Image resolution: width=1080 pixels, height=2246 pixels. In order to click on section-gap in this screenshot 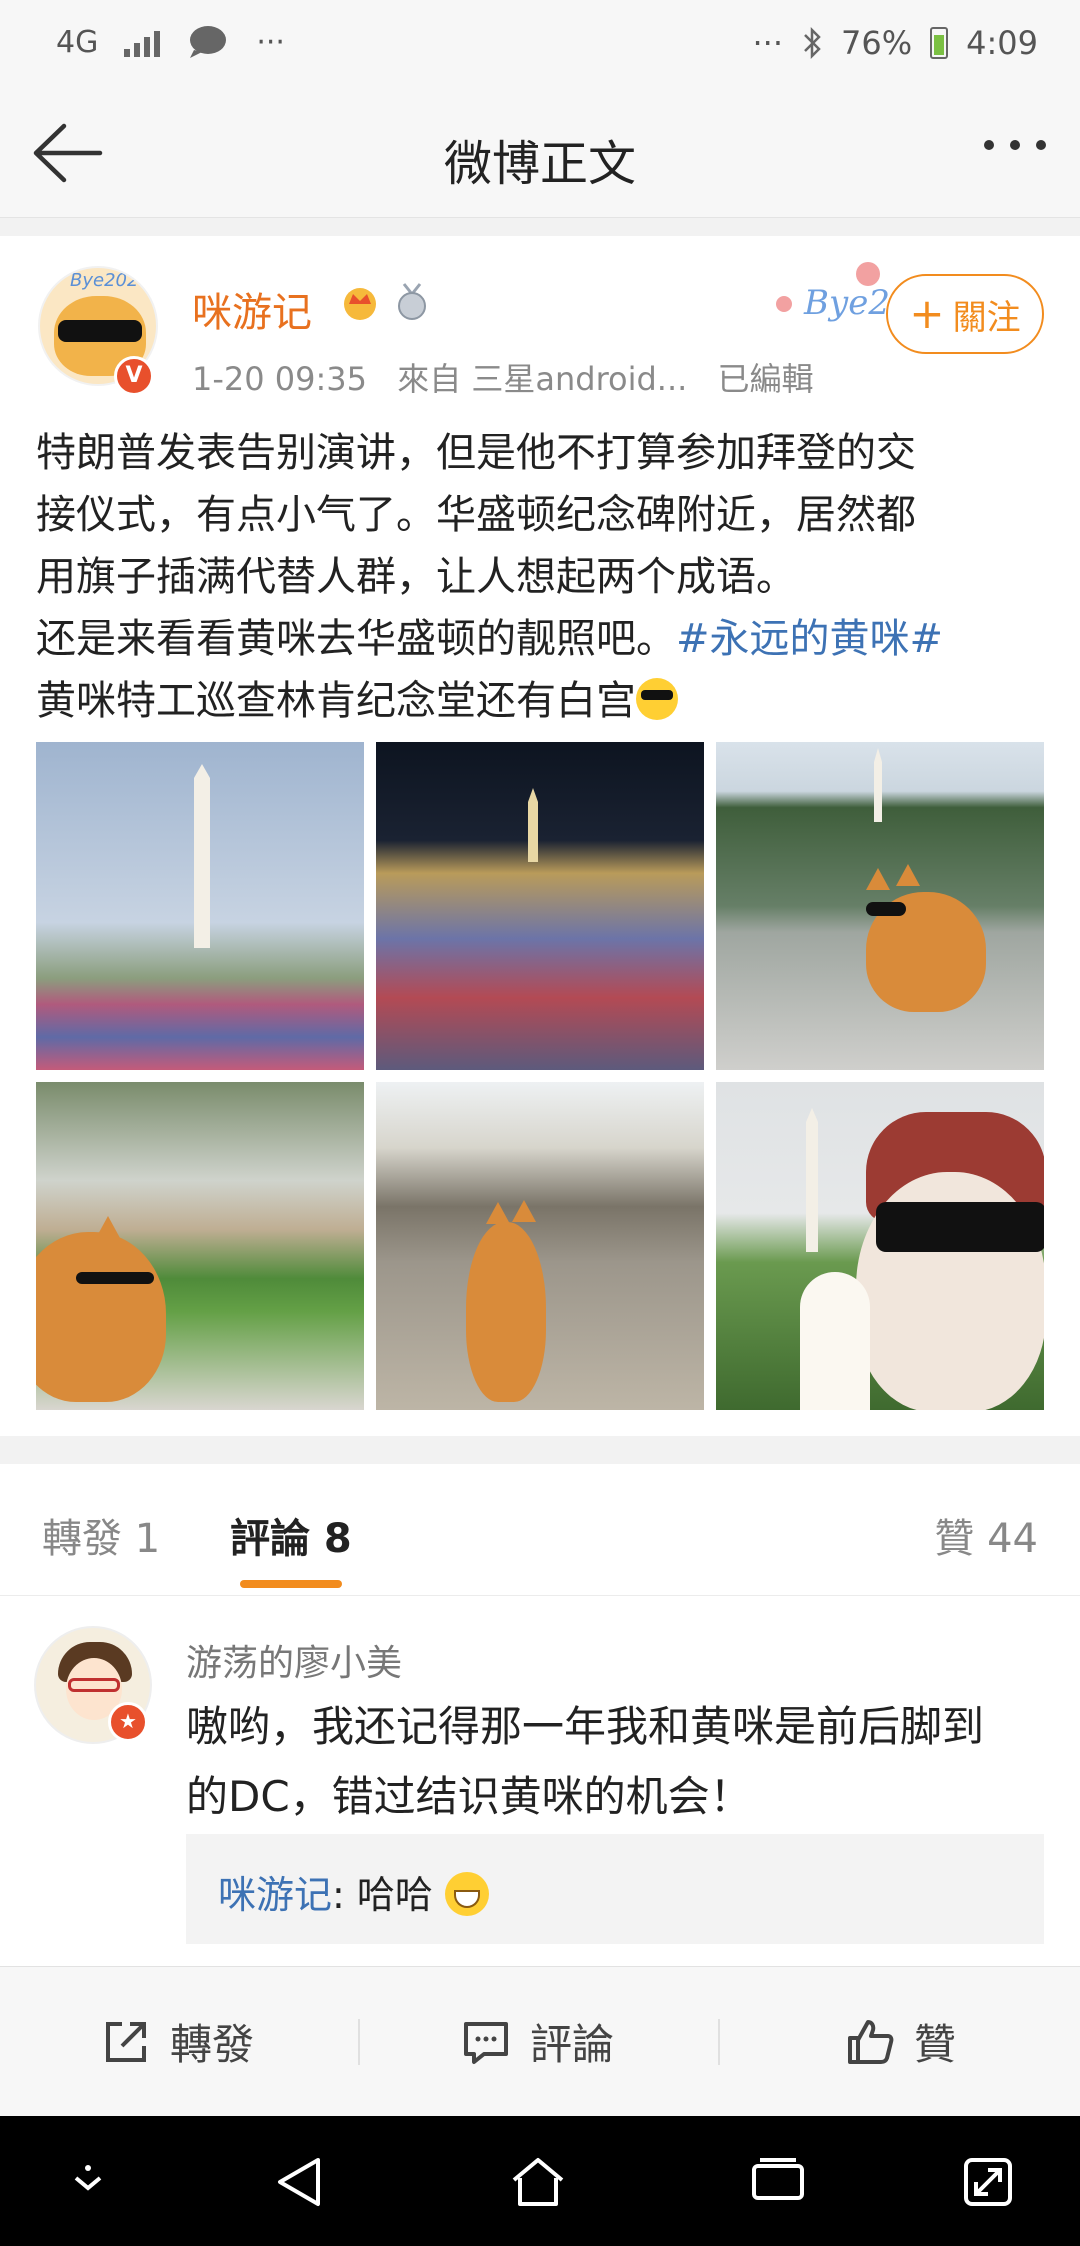, I will do `click(540, 227)`.